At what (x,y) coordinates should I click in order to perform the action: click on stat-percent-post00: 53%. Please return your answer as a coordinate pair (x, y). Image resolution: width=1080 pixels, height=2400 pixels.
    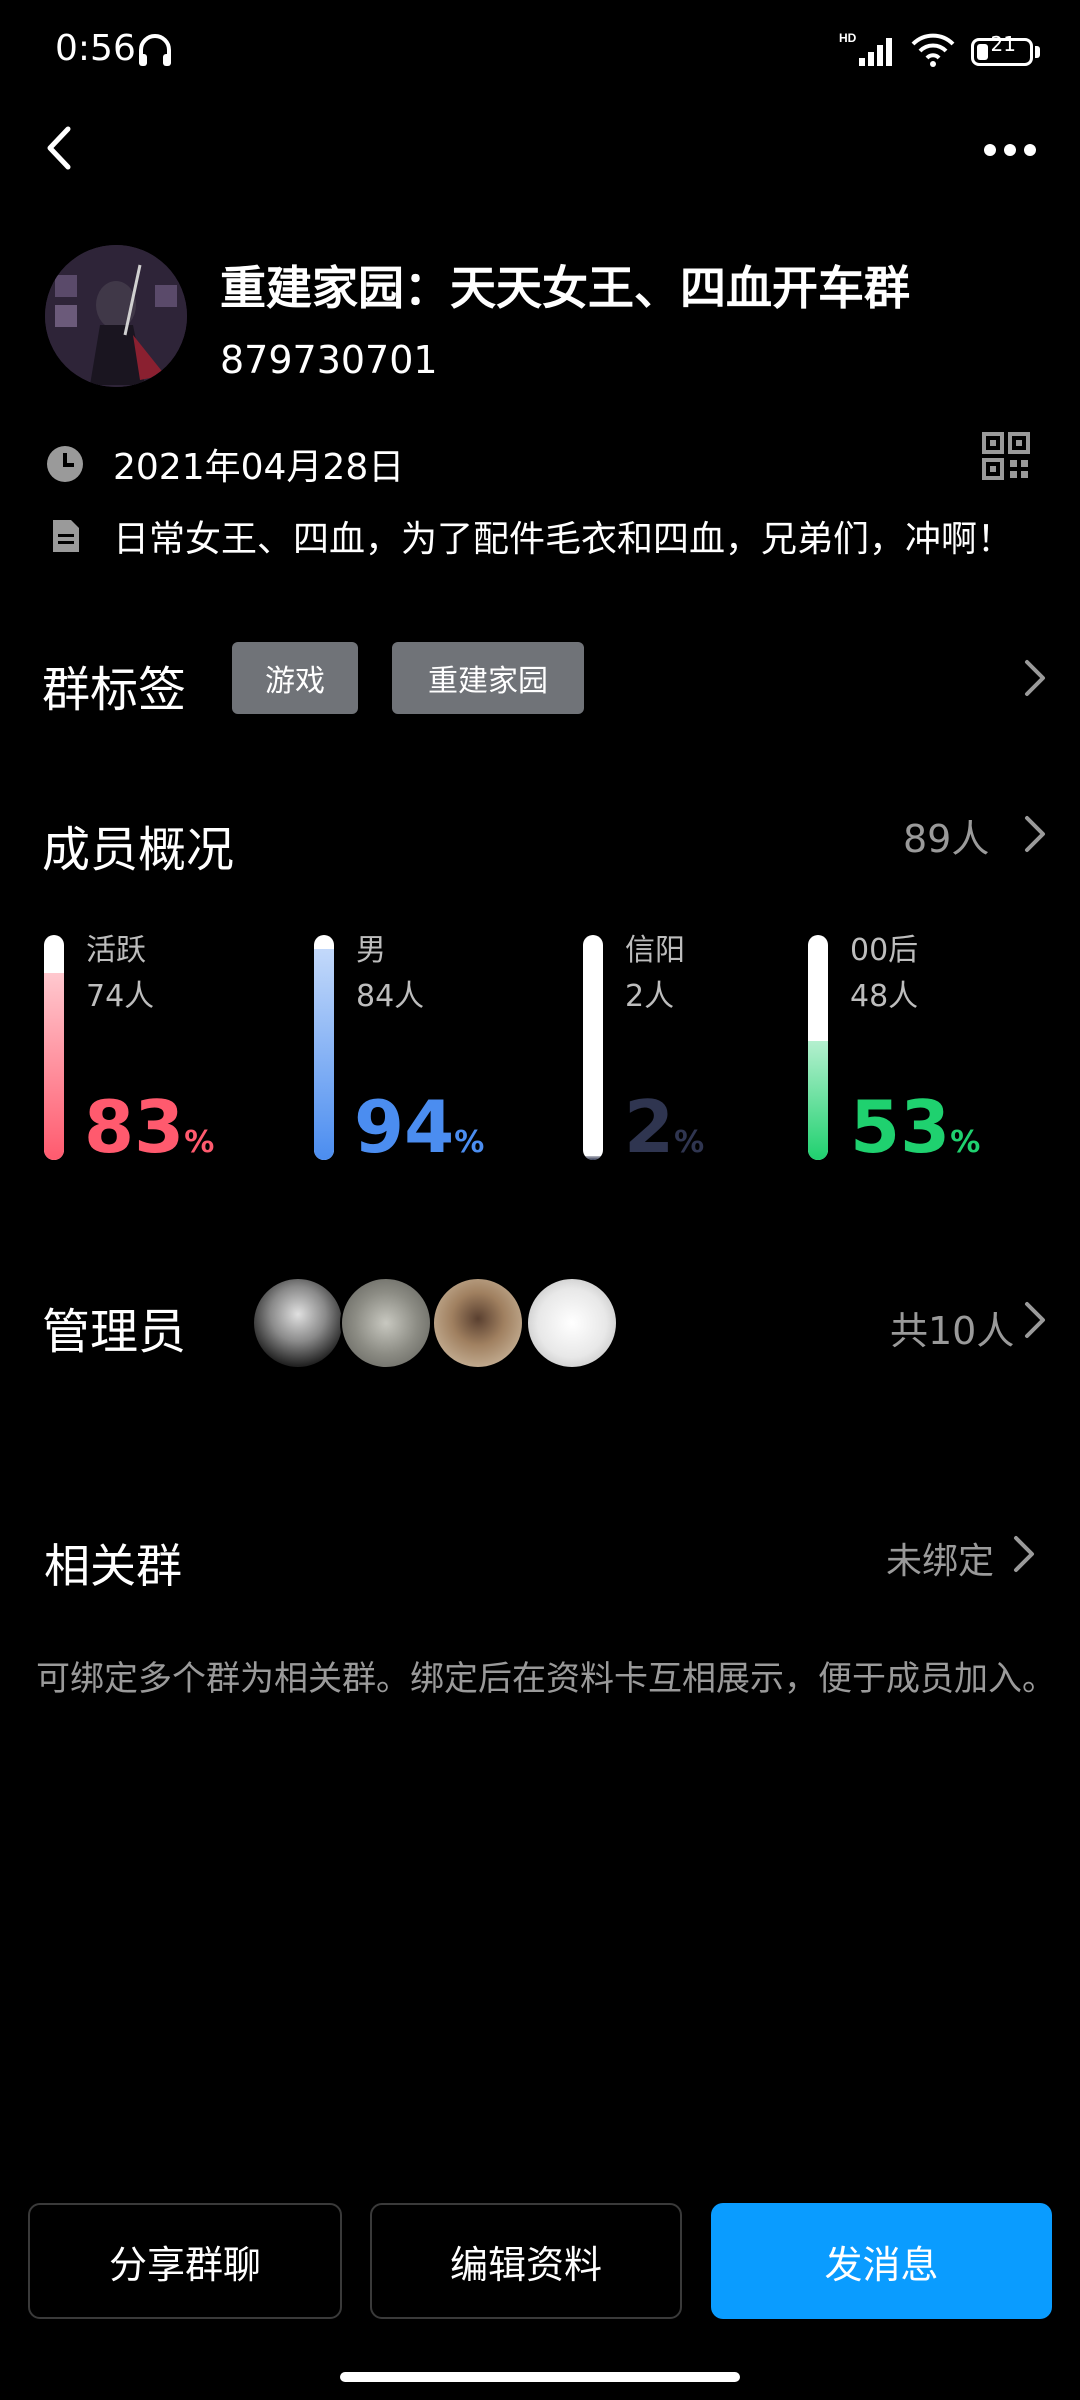
    Looking at the image, I should click on (915, 1127).